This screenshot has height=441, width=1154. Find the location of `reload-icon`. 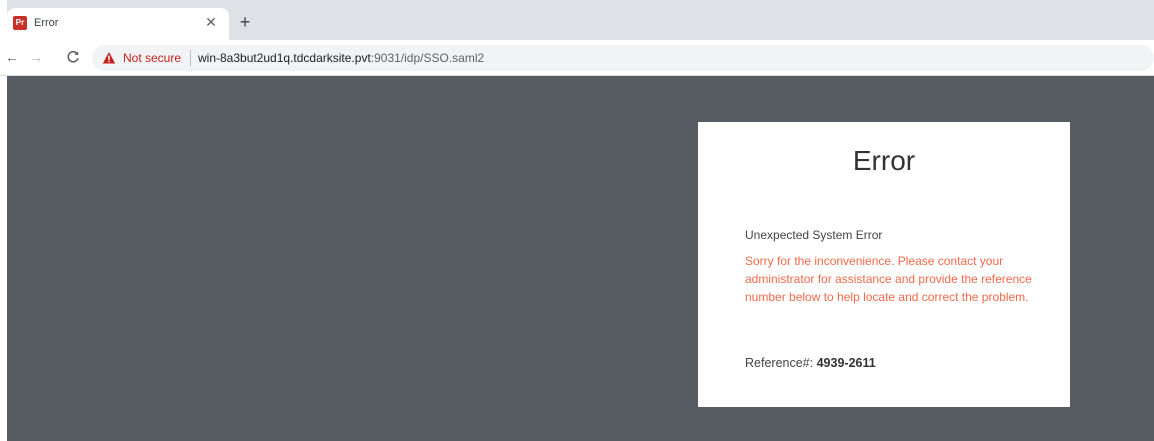

reload-icon is located at coordinates (73, 57).